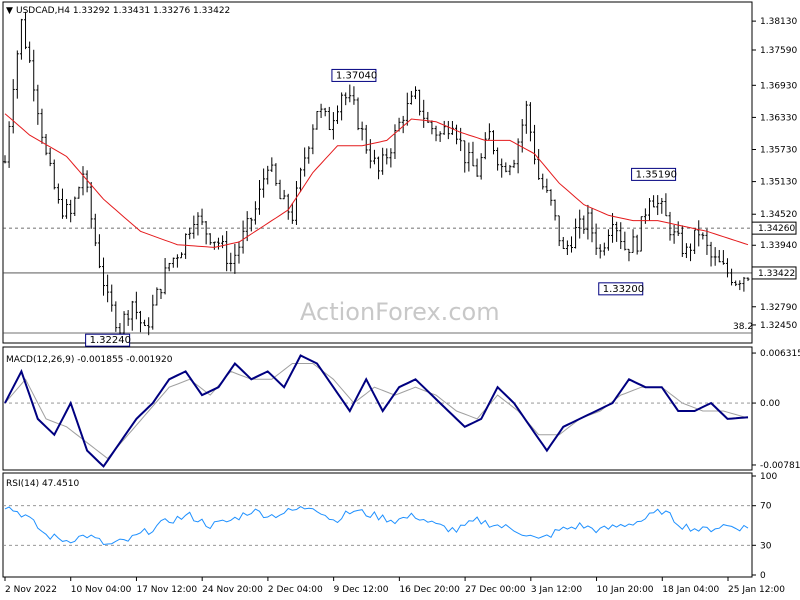  Describe the element at coordinates (768, 477) in the screenshot. I see `rsi-tick-label: 100` at that location.